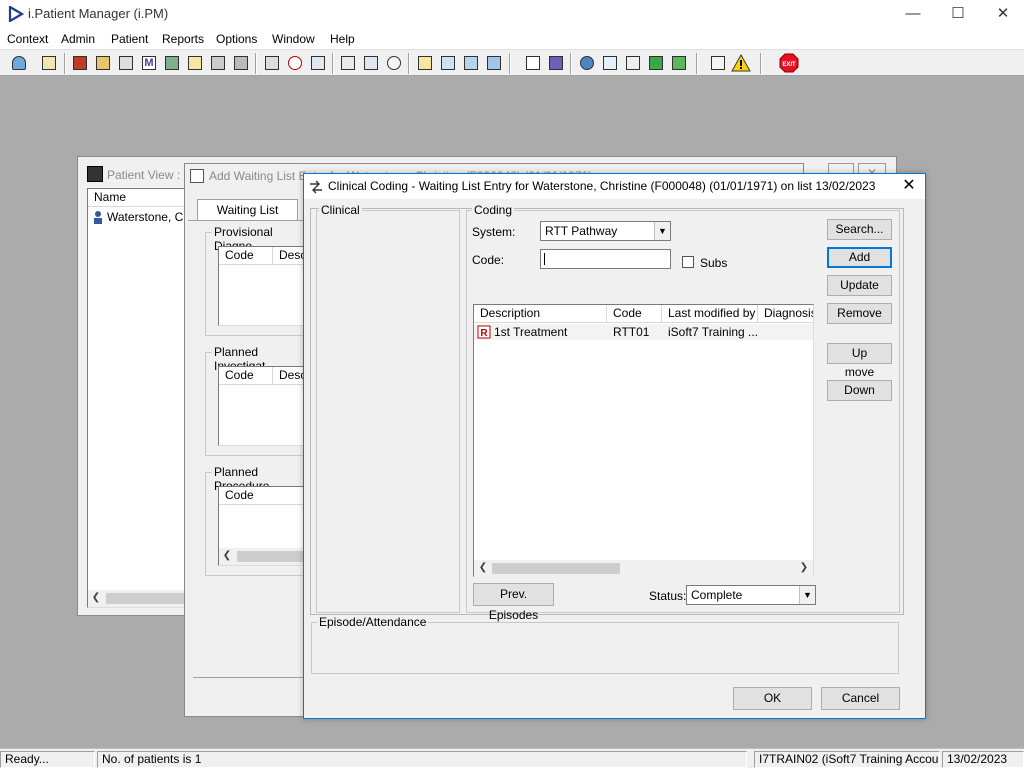 The height and width of the screenshot is (768, 1024). I want to click on svg-text: R, so click(484, 333).